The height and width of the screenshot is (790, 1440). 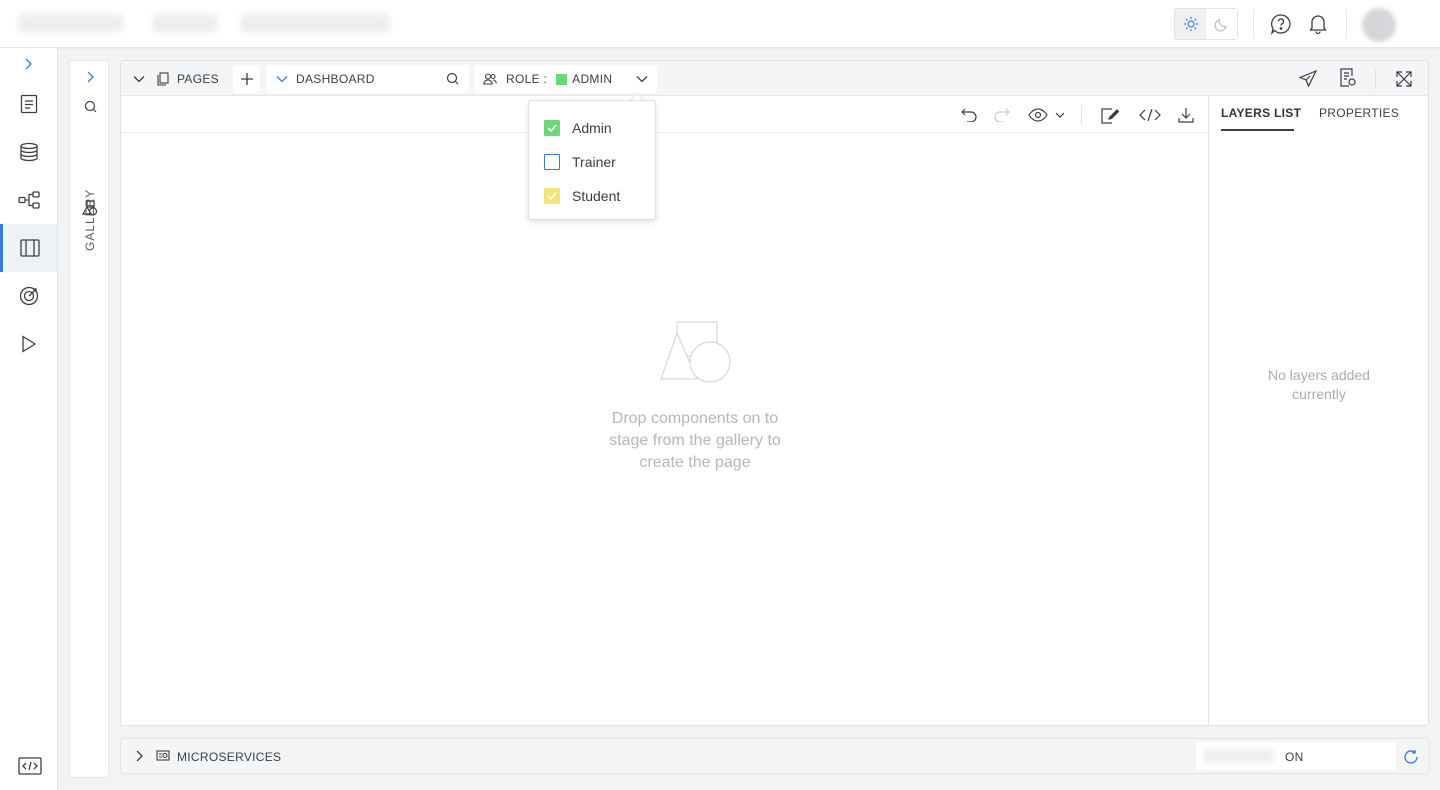 I want to click on avatar, so click(x=1379, y=25).